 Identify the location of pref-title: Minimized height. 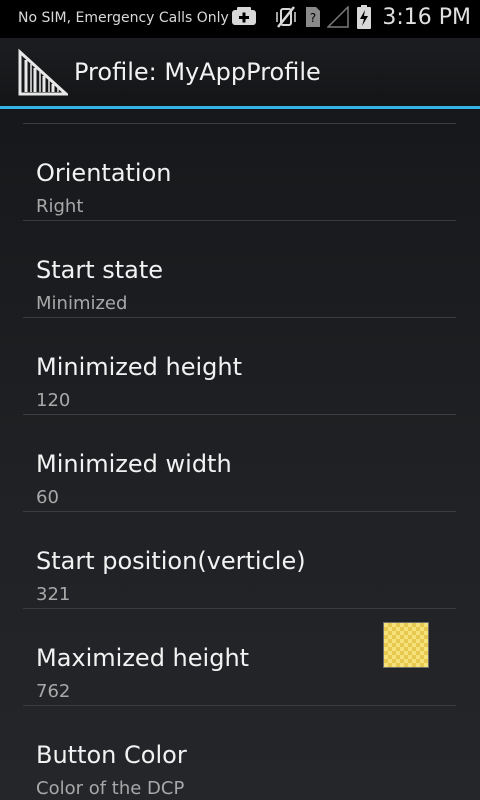
(139, 367).